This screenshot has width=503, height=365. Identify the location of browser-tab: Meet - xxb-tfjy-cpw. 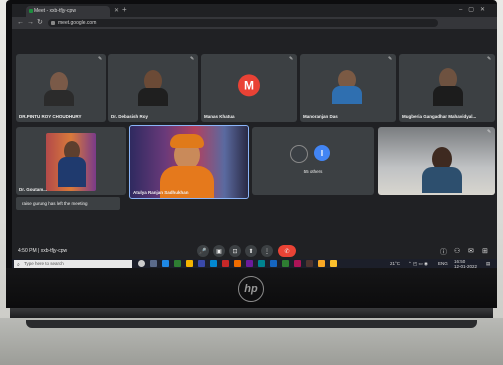
(68, 11).